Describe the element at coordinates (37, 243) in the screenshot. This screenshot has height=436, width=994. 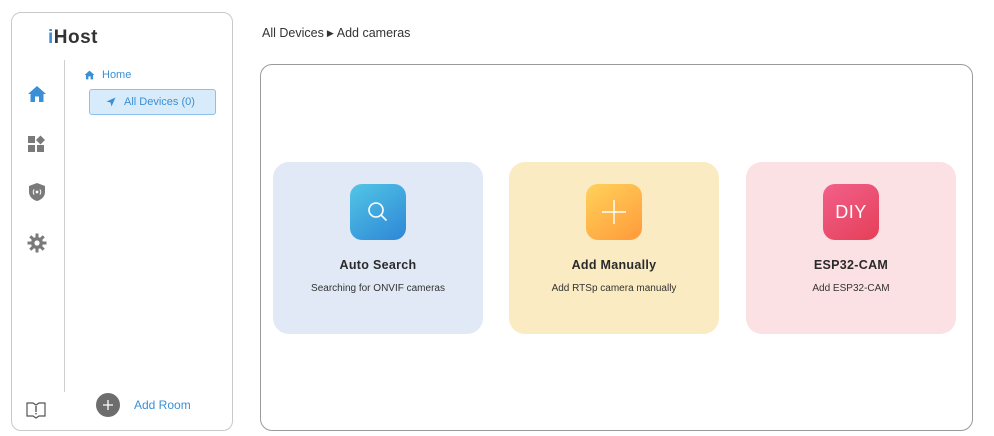
I see `settings-gear-icon` at that location.